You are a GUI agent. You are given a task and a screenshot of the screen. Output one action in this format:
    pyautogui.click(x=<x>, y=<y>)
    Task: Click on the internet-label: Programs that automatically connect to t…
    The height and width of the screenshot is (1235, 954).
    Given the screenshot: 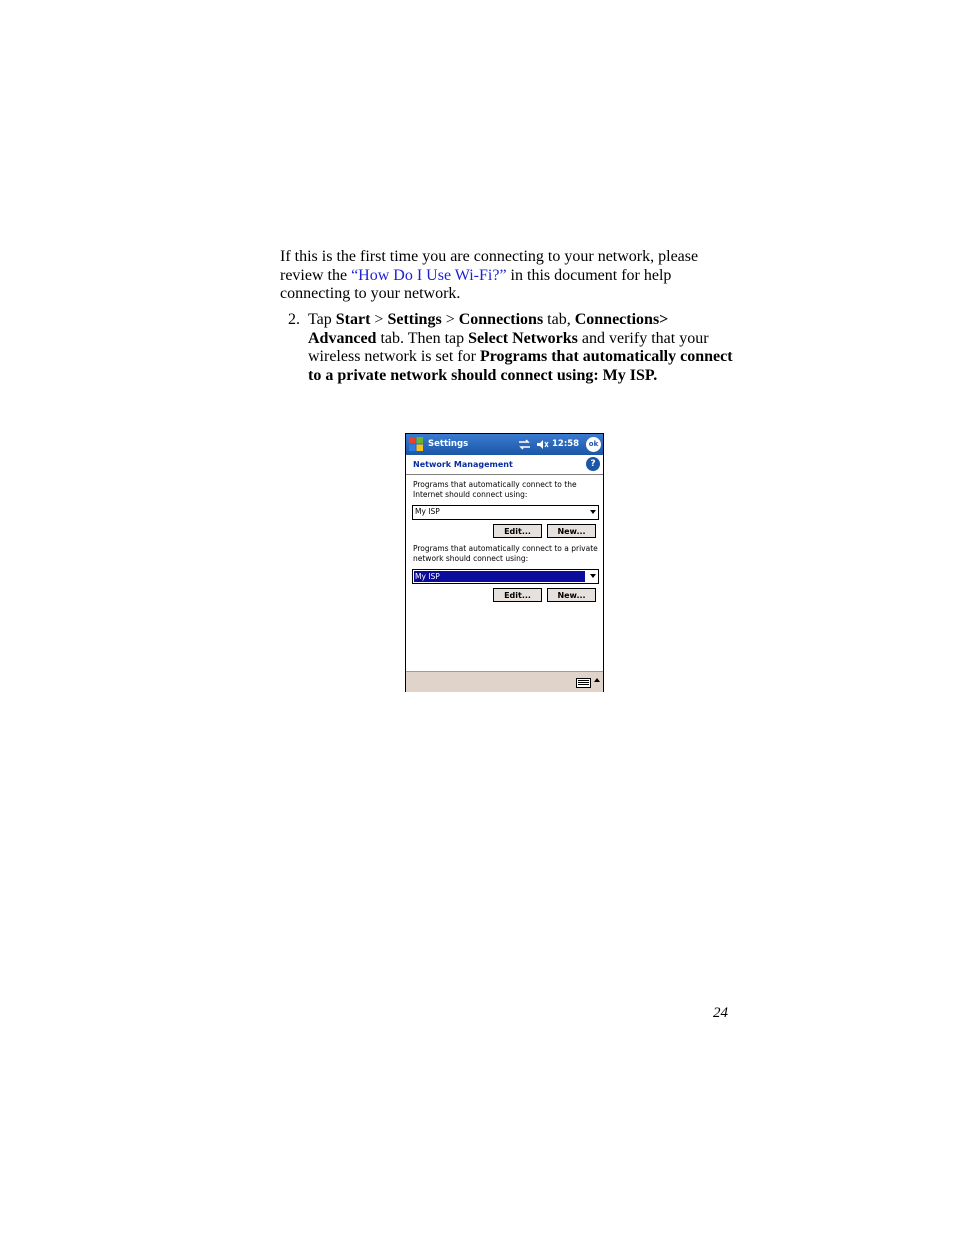 What is the action you would take?
    pyautogui.click(x=495, y=489)
    